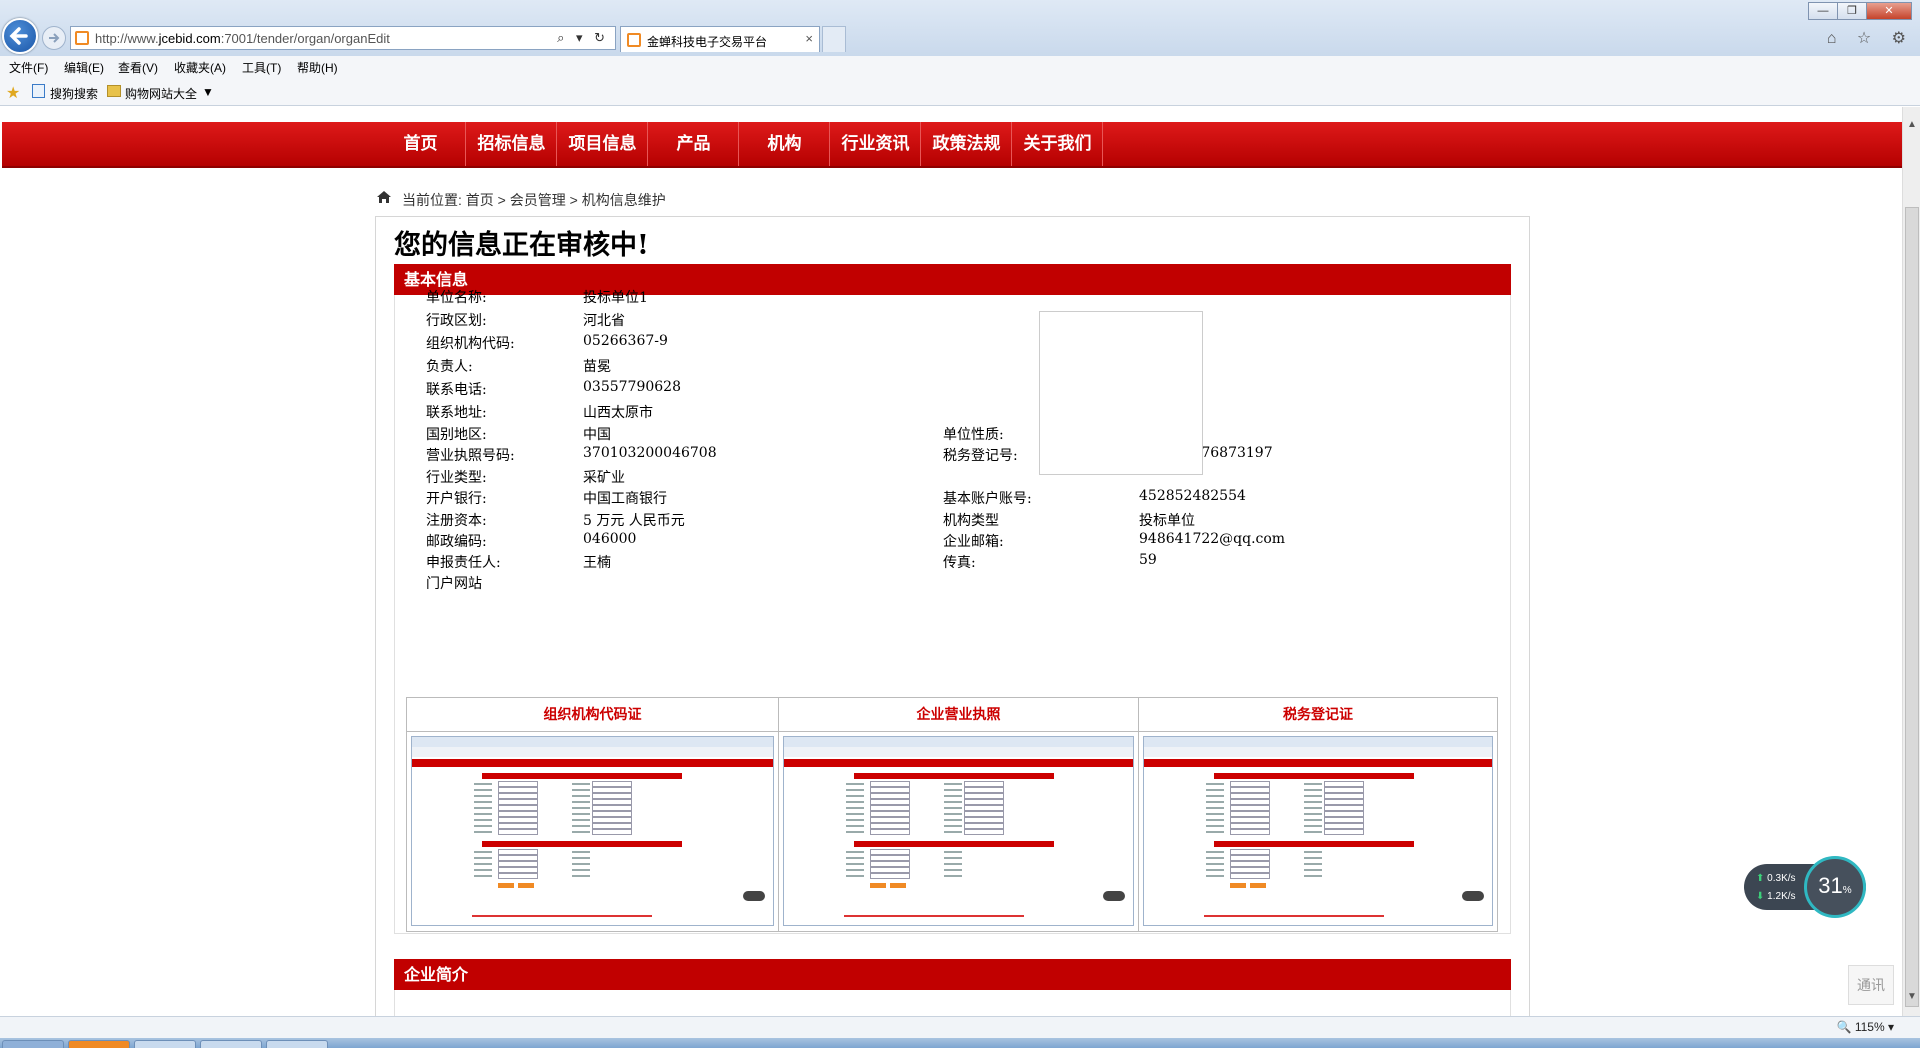 The image size is (1920, 1048). Describe the element at coordinates (456, 413) in the screenshot. I see `field-label: 联系地址:` at that location.